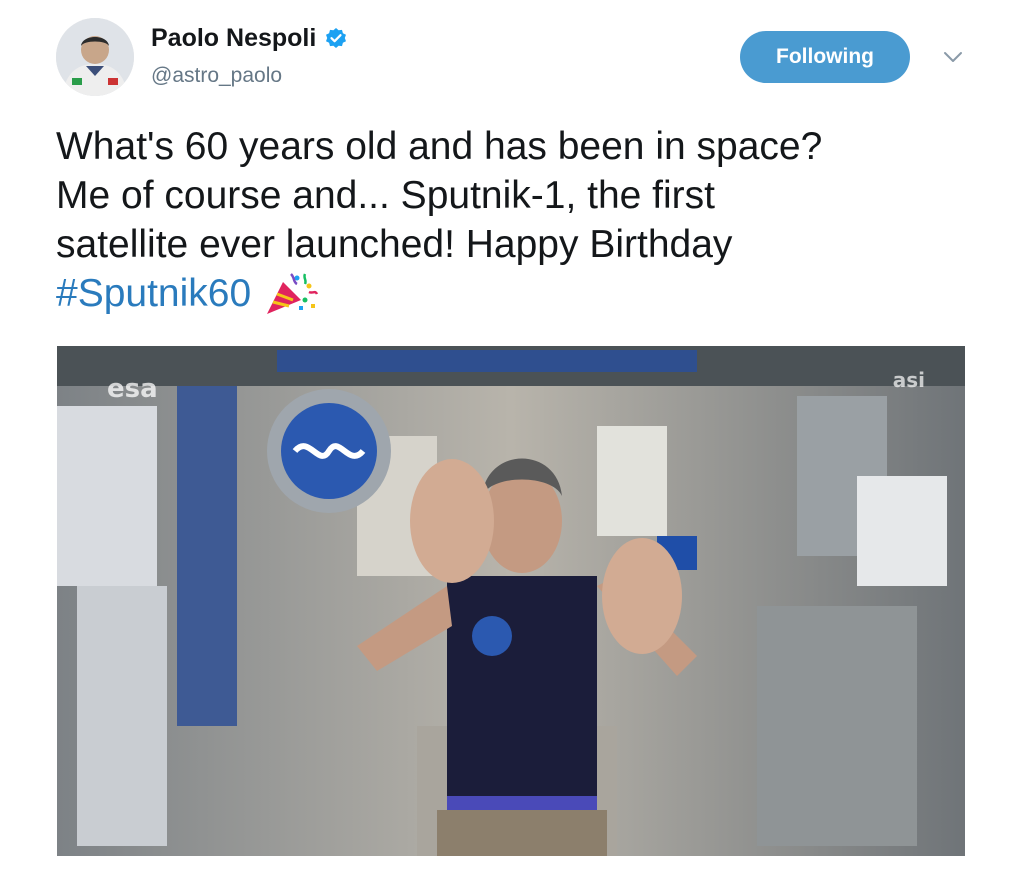 This screenshot has width=1024, height=876. What do you see at coordinates (825, 57) in the screenshot?
I see `following-button: Following` at bounding box center [825, 57].